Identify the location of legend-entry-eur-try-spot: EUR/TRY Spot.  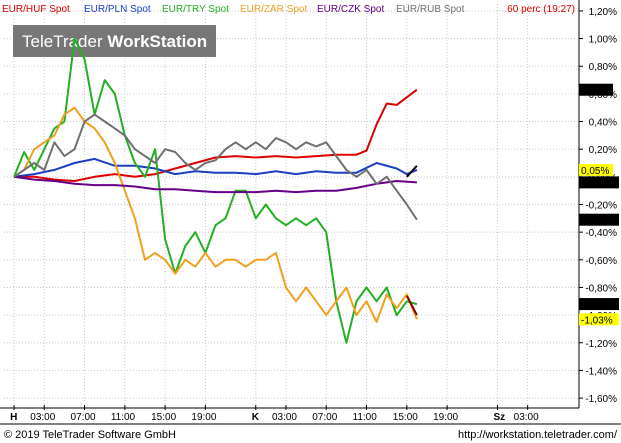
(195, 9).